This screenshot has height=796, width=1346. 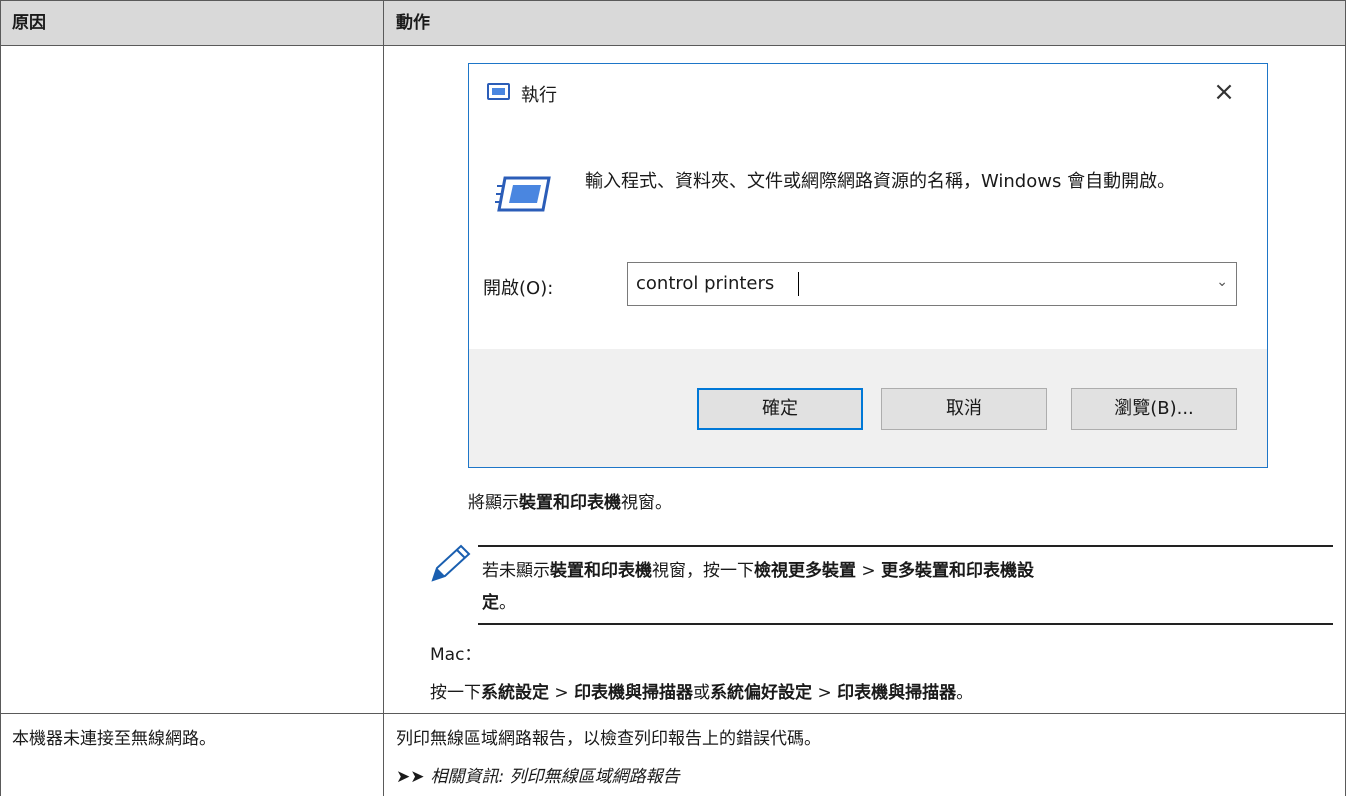 I want to click on mac-label: Mac：, so click(x=456, y=655).